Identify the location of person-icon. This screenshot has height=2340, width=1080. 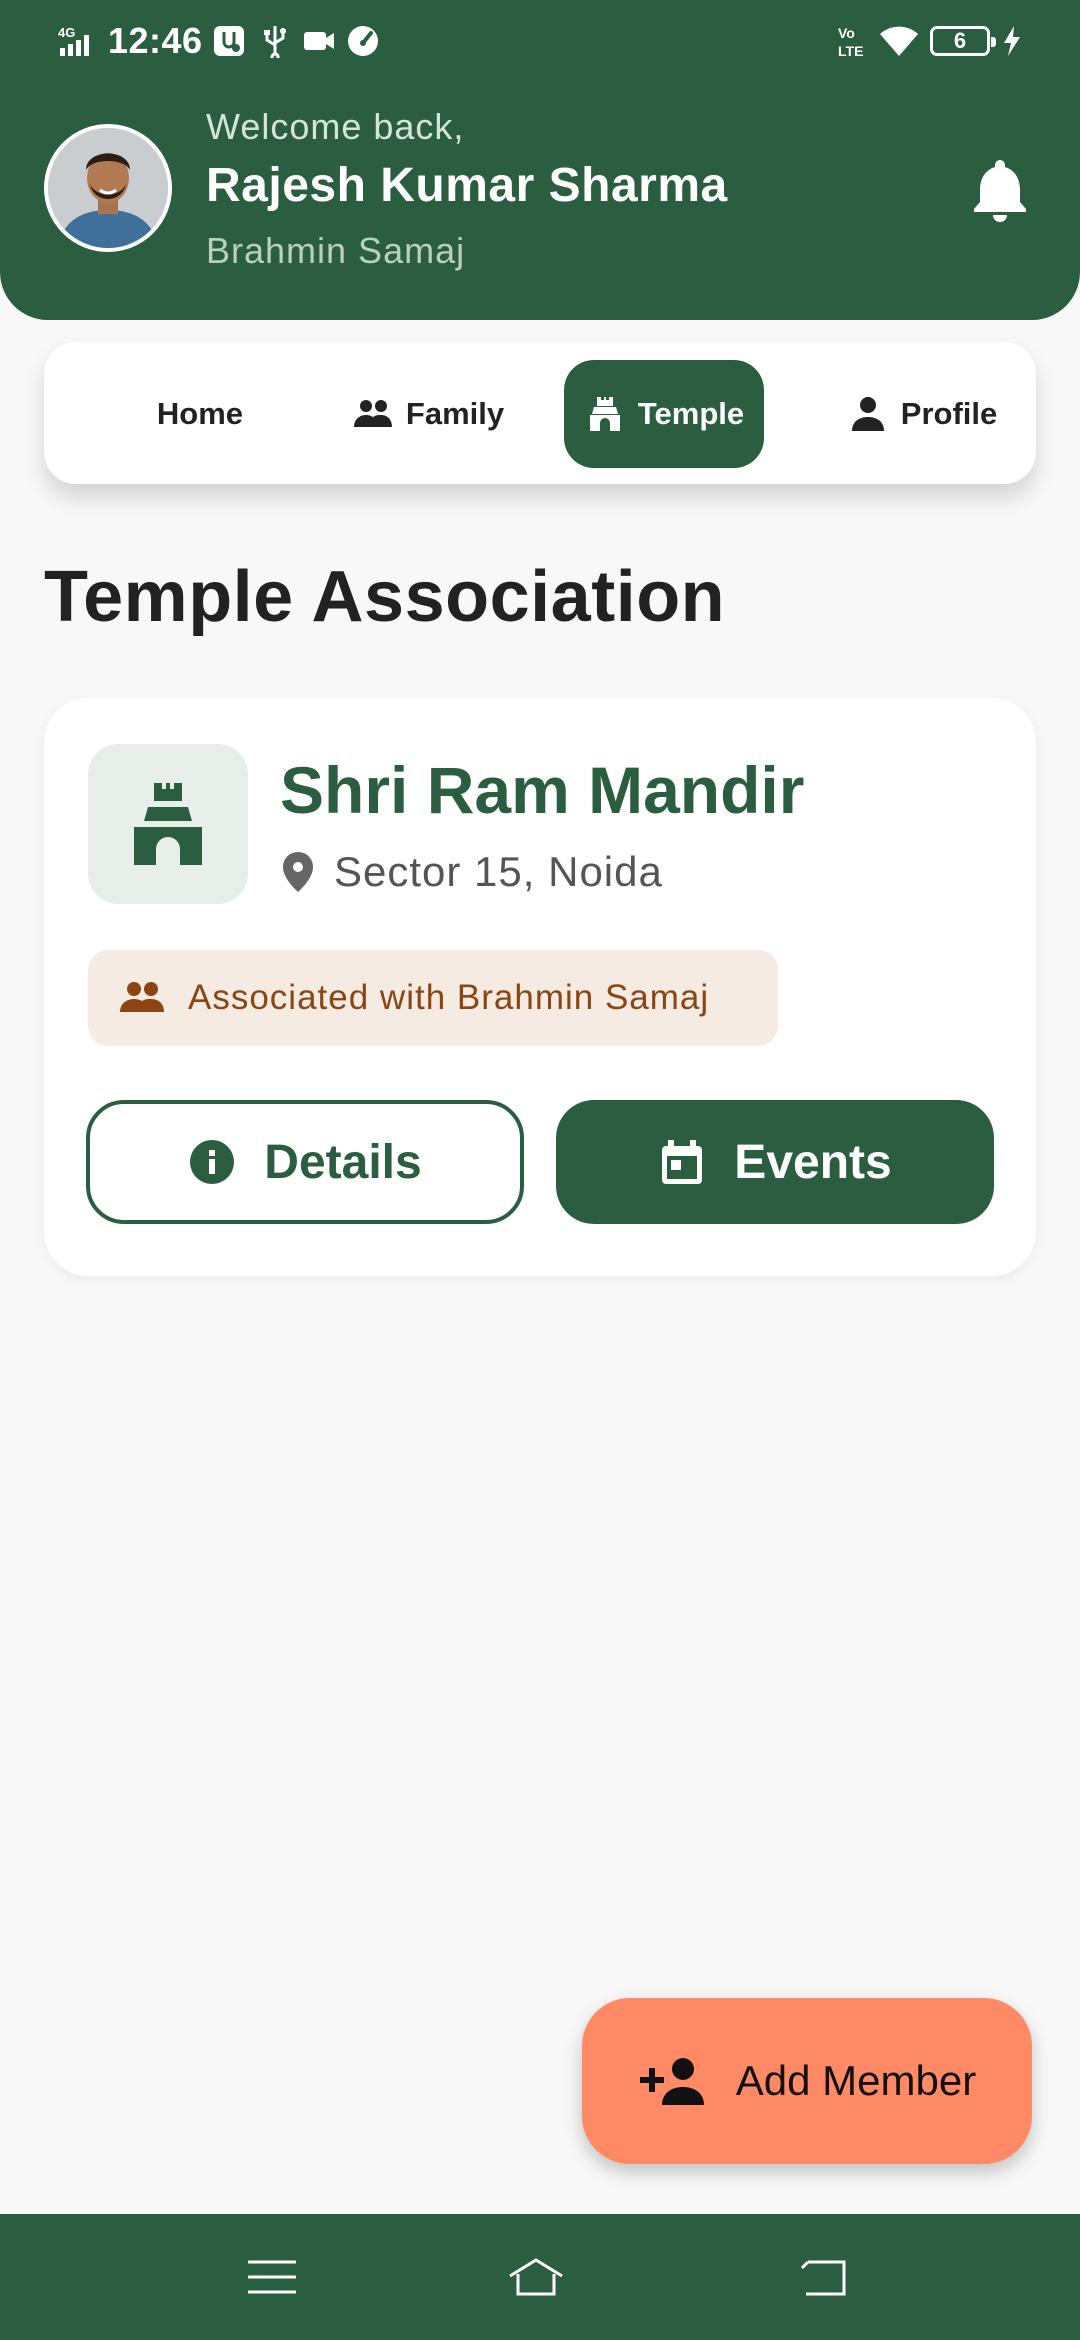
(867, 414).